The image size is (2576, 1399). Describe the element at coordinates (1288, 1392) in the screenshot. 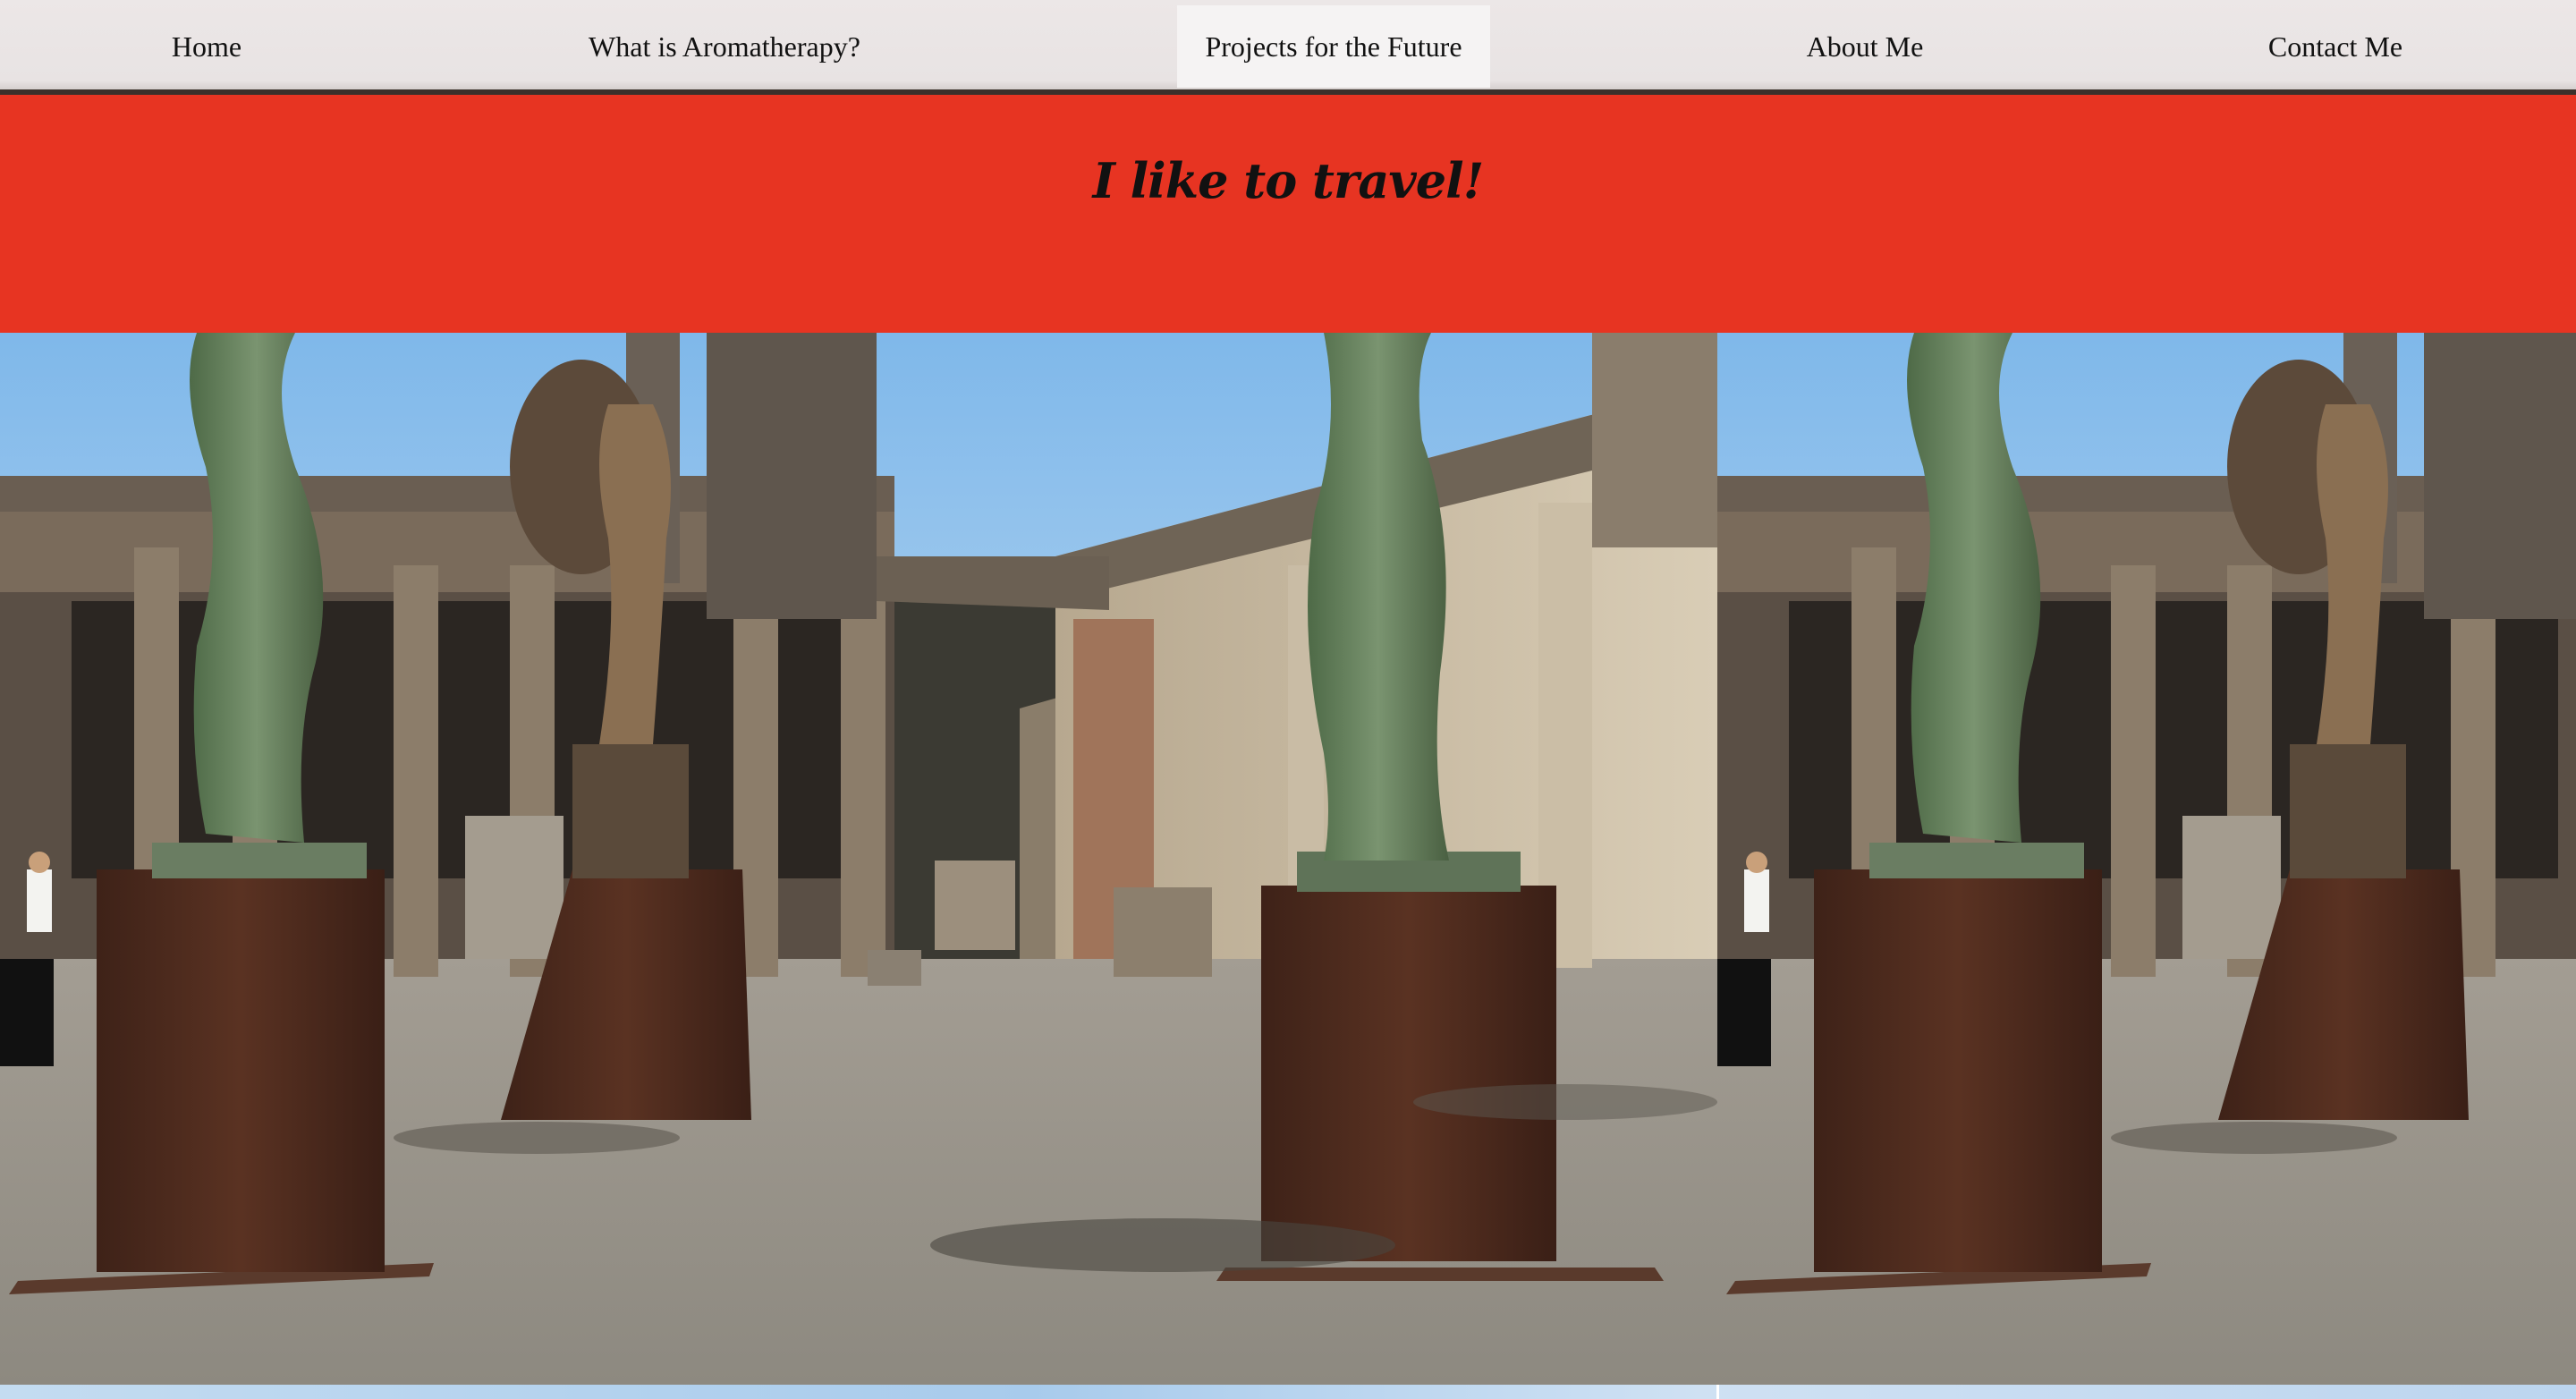

I see `next-photo-row` at that location.